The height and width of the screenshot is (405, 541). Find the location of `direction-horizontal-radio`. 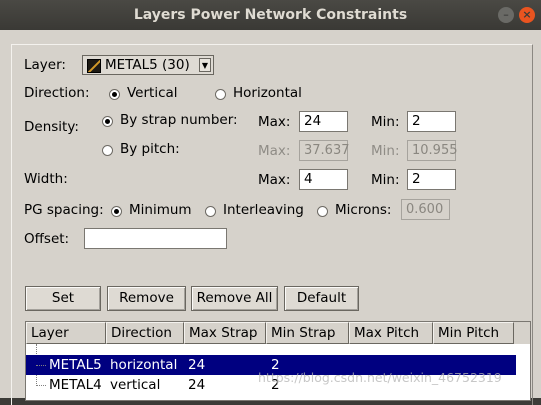

direction-horizontal-radio is located at coordinates (220, 94).